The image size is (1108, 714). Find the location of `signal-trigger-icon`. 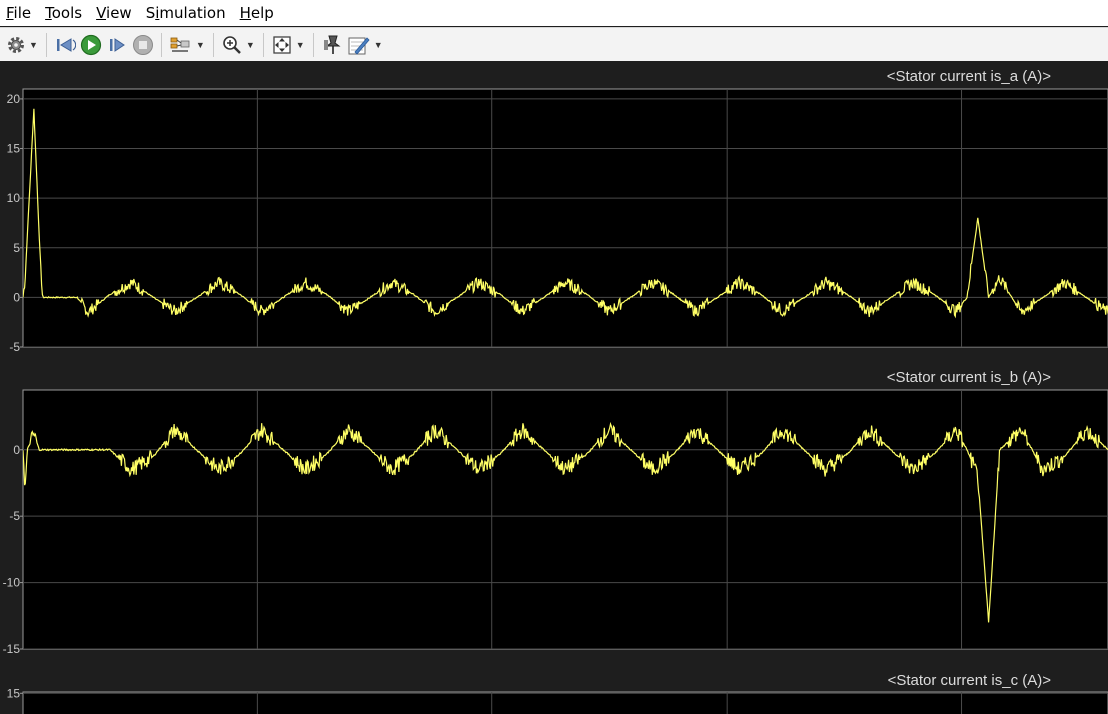

signal-trigger-icon is located at coordinates (180, 44).